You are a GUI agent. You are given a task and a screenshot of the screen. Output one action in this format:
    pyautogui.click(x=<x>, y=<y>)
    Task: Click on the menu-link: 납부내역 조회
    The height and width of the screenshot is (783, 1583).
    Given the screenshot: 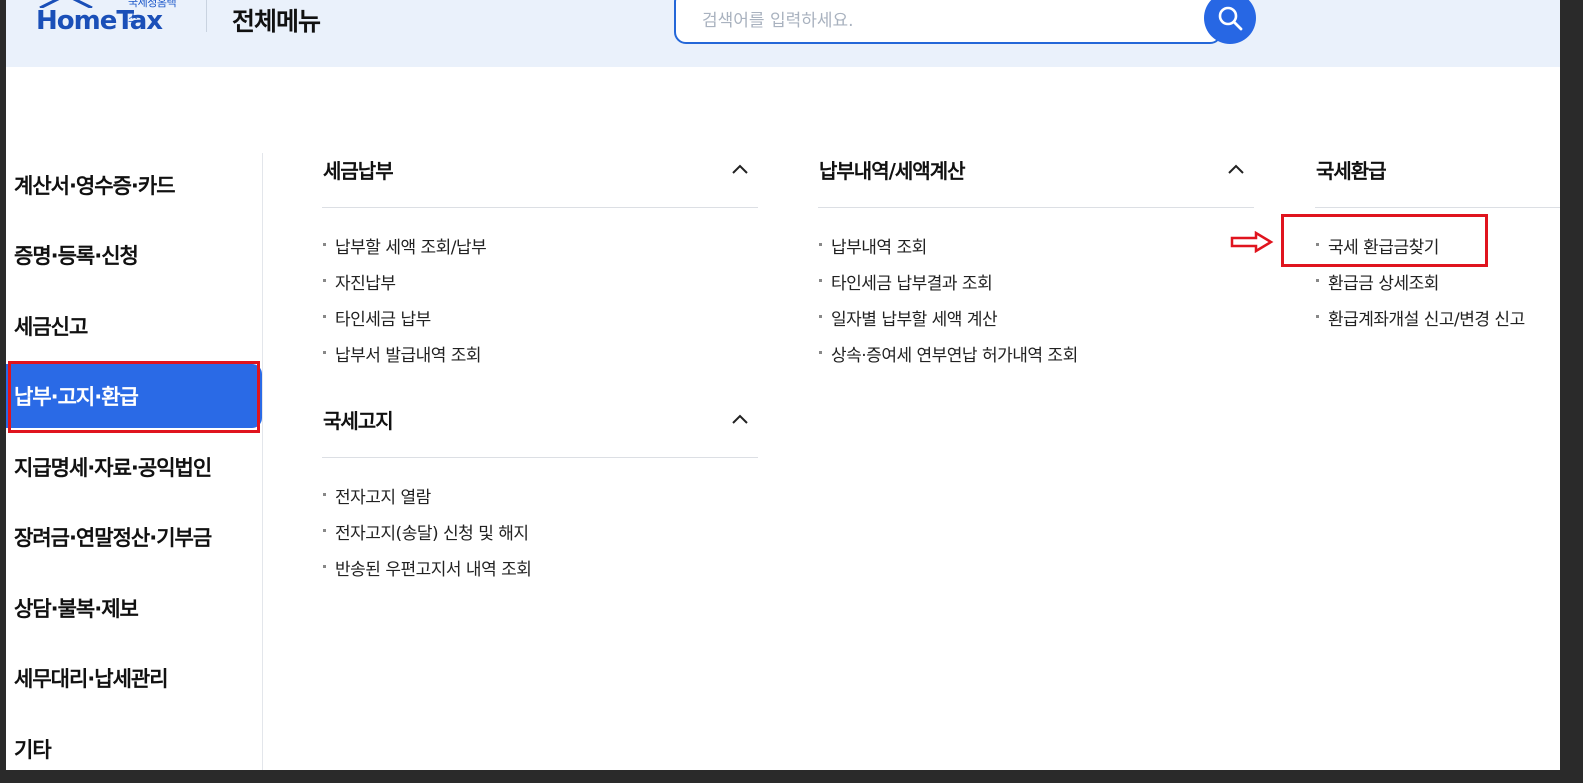 What is the action you would take?
    pyautogui.click(x=873, y=245)
    